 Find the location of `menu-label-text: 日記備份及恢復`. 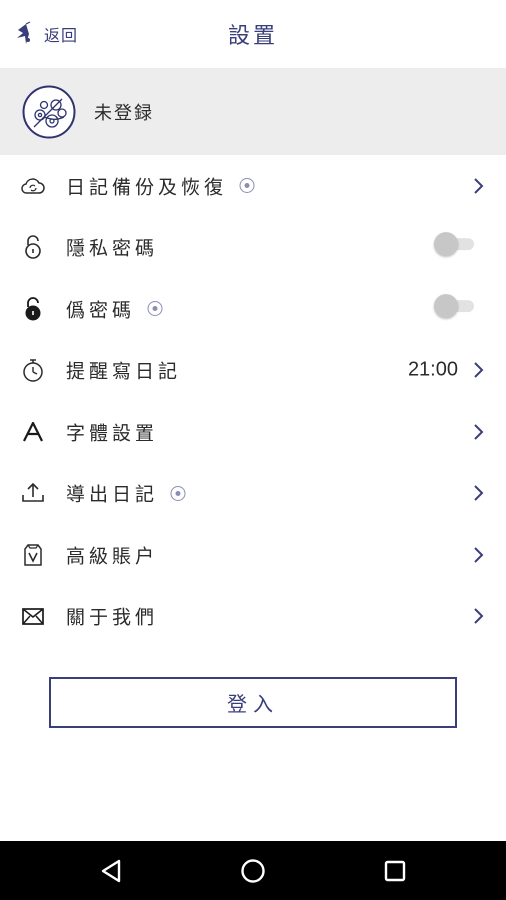

menu-label-text: 日記備份及恢復 is located at coordinates (147, 187).